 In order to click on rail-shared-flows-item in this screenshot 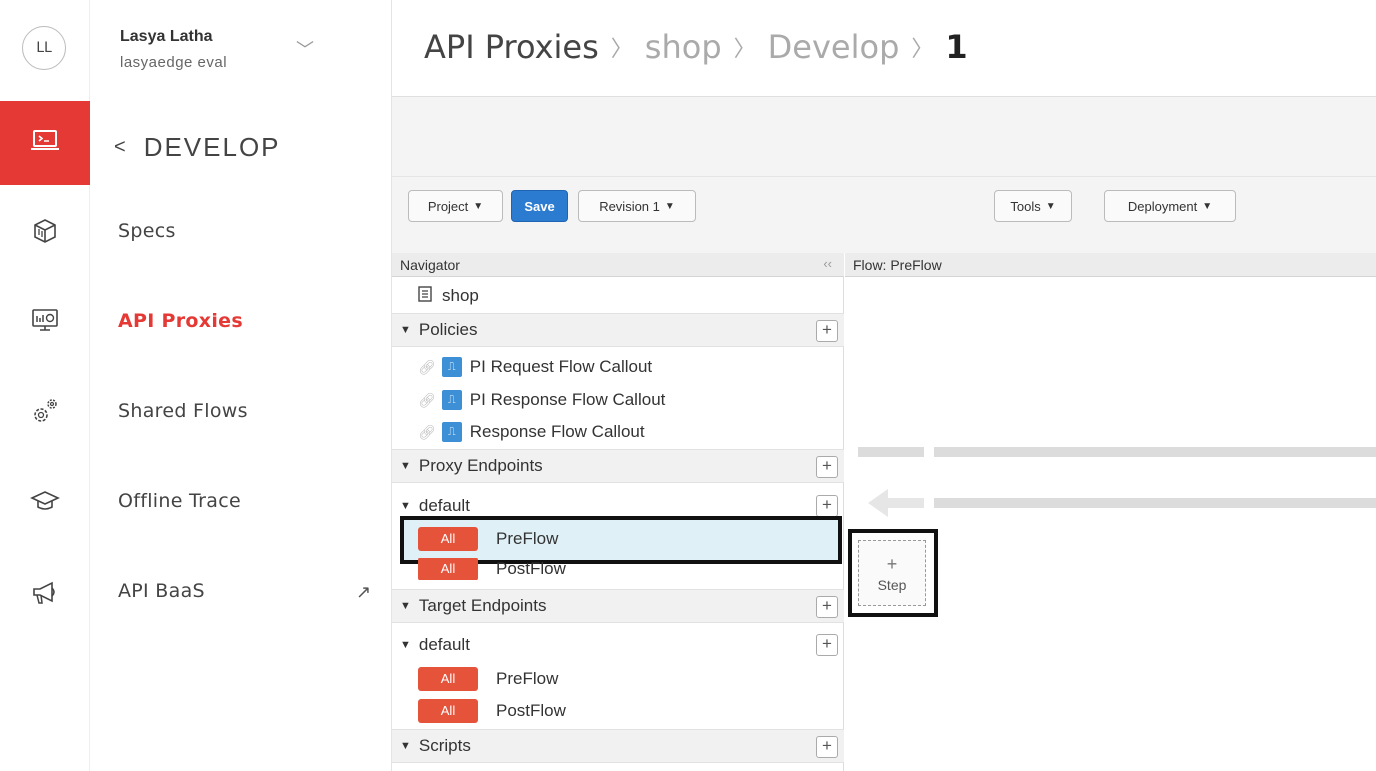, I will do `click(45, 413)`.